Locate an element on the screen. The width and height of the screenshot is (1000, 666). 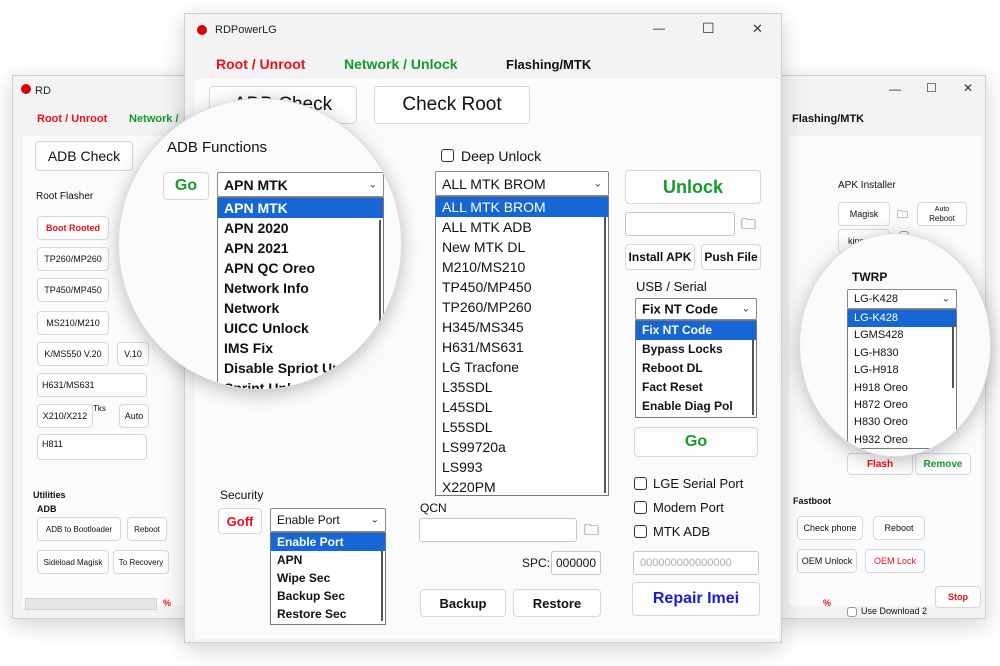
h811-button: H811 is located at coordinates (92, 447).